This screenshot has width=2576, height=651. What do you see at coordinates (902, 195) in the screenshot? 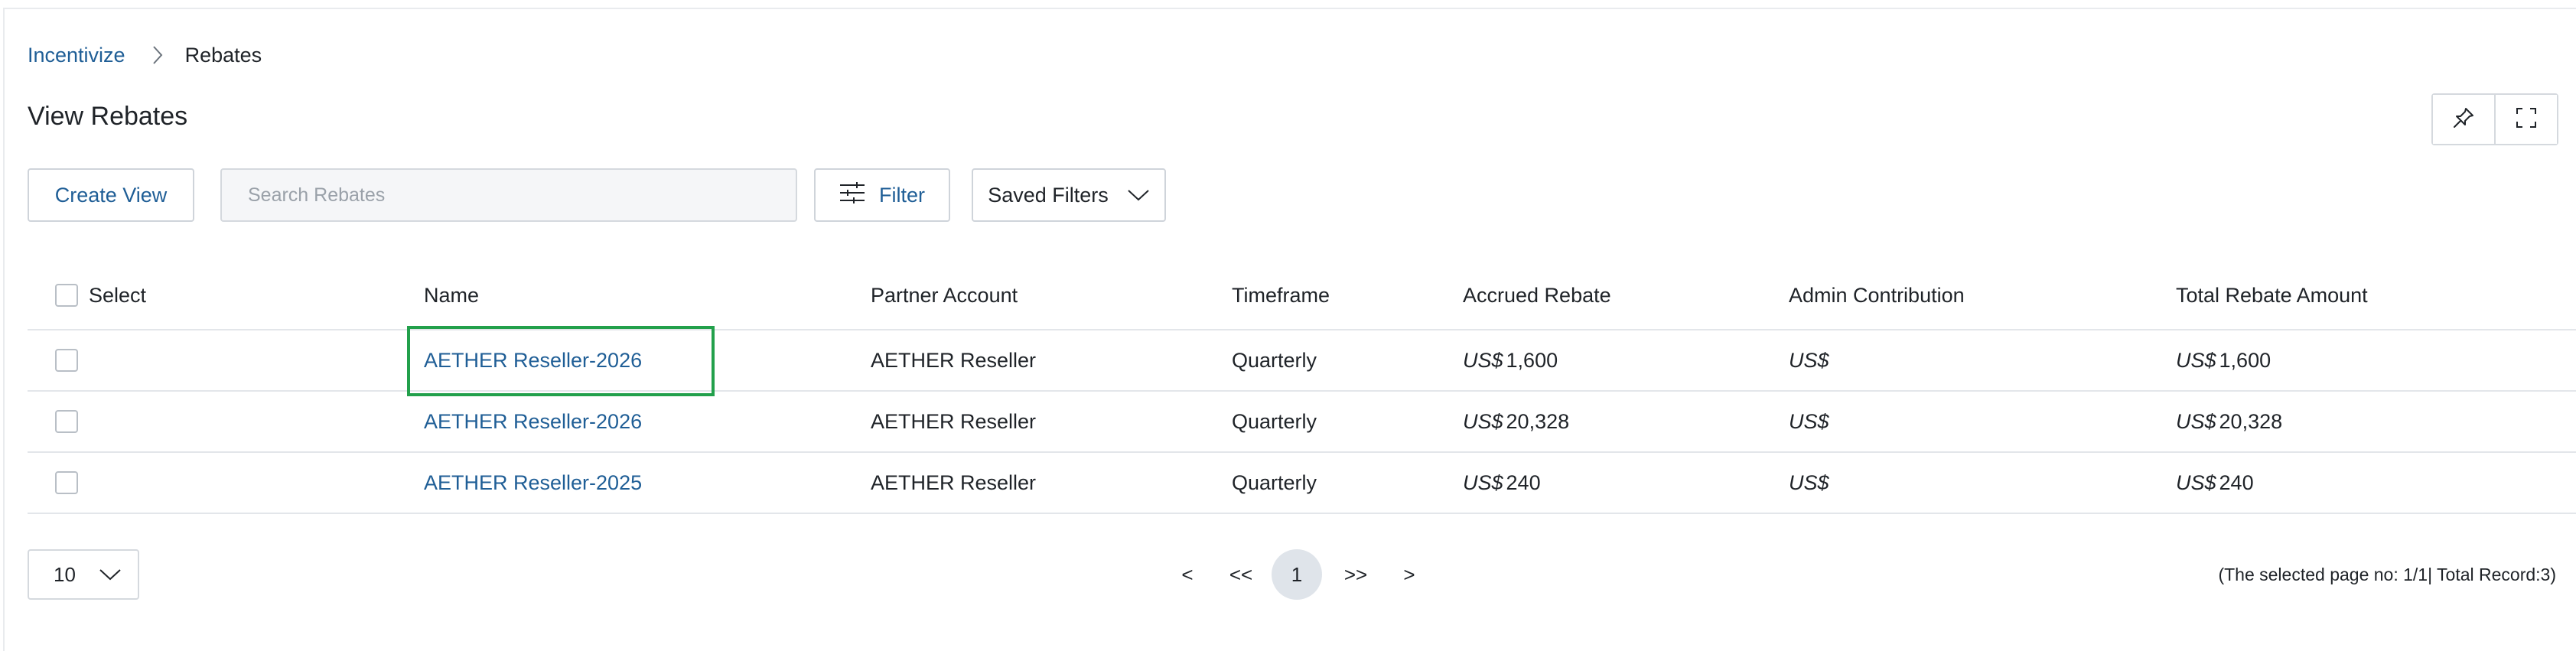
I see `filter-label: Filter` at bounding box center [902, 195].